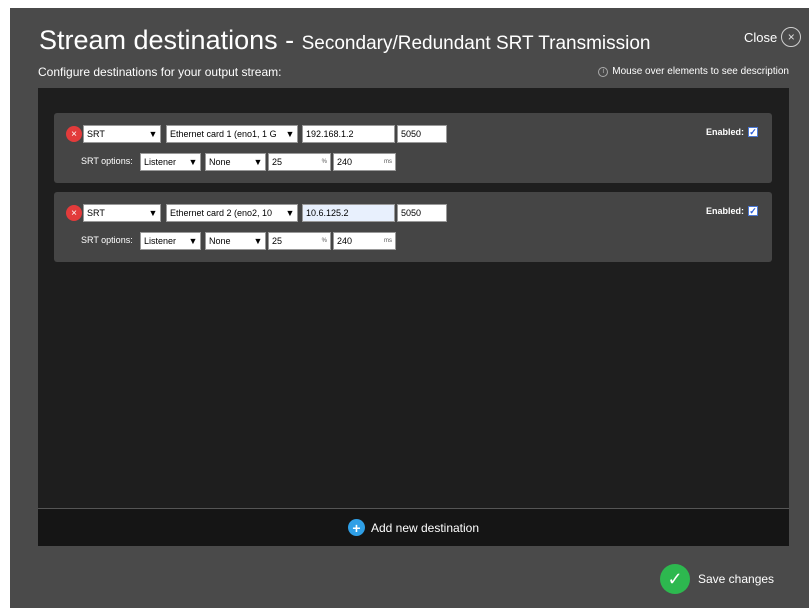  I want to click on dialog-title-sub: Secondary/Redundant SRT Transmission, so click(476, 43).